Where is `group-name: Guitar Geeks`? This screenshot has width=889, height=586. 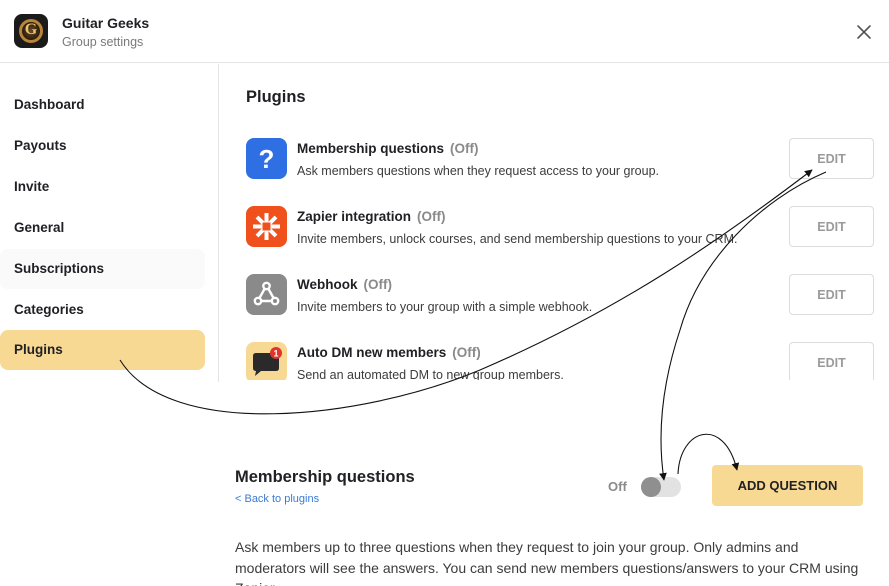 group-name: Guitar Geeks is located at coordinates (106, 23).